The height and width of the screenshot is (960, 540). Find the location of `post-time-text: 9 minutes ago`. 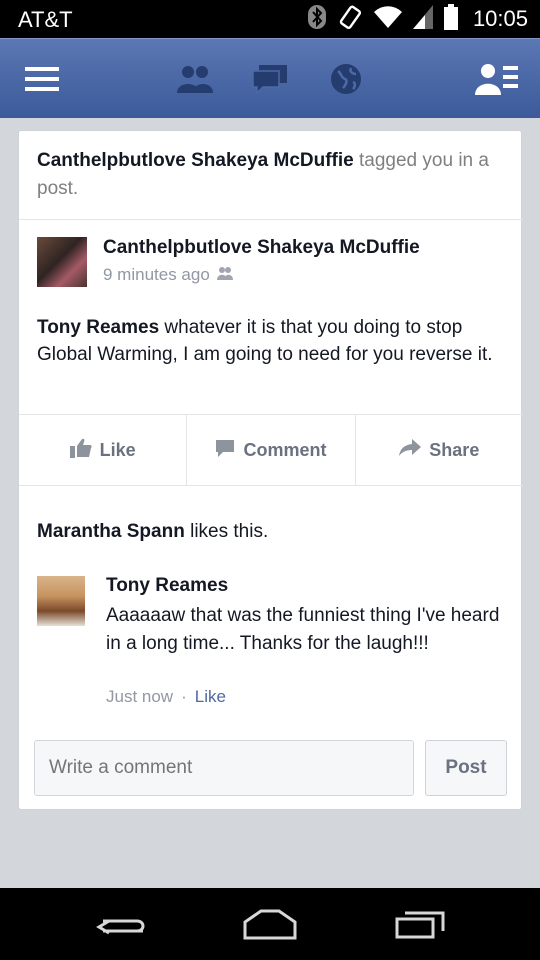

post-time-text: 9 minutes ago is located at coordinates (156, 275).